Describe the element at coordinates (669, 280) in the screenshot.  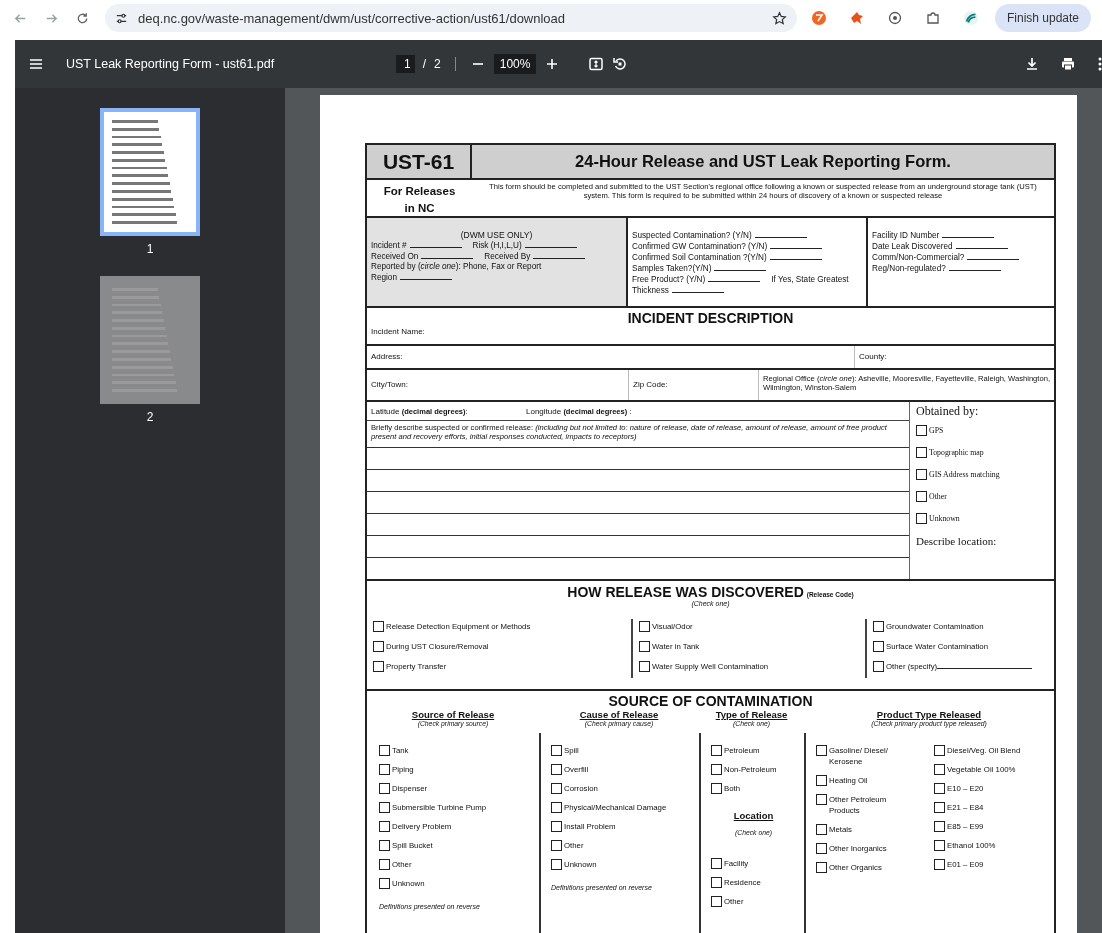
I see `field-label: Free Product? (Y/N)` at that location.